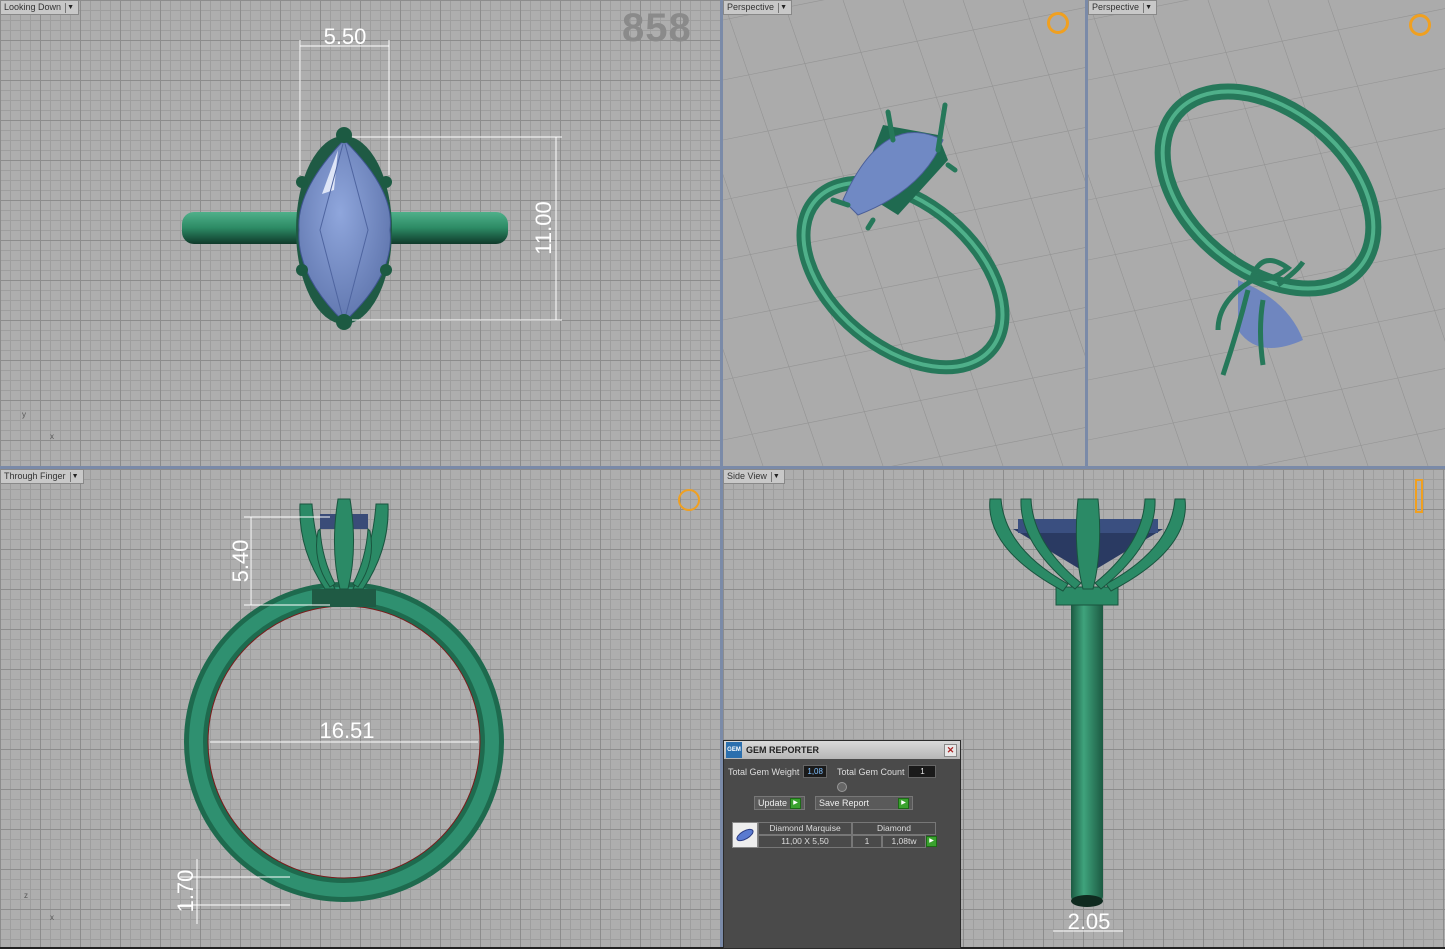 The width and height of the screenshot is (1445, 949). I want to click on dim-band-thickness-label: 1.70, so click(185, 891).